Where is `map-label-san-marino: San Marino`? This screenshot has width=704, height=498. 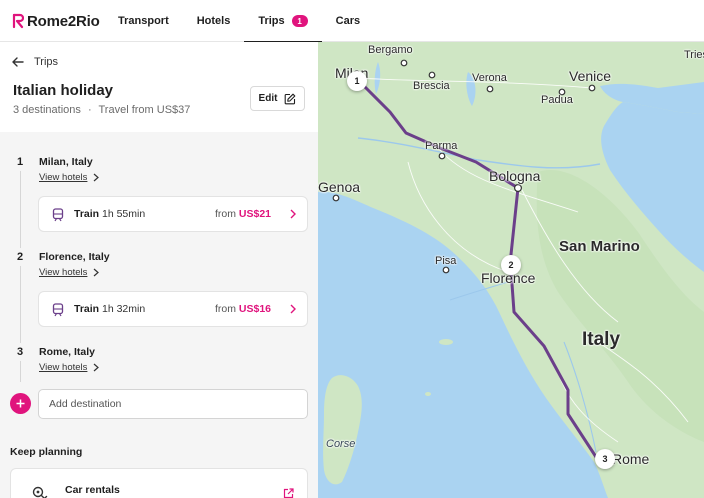 map-label-san-marino: San Marino is located at coordinates (599, 246).